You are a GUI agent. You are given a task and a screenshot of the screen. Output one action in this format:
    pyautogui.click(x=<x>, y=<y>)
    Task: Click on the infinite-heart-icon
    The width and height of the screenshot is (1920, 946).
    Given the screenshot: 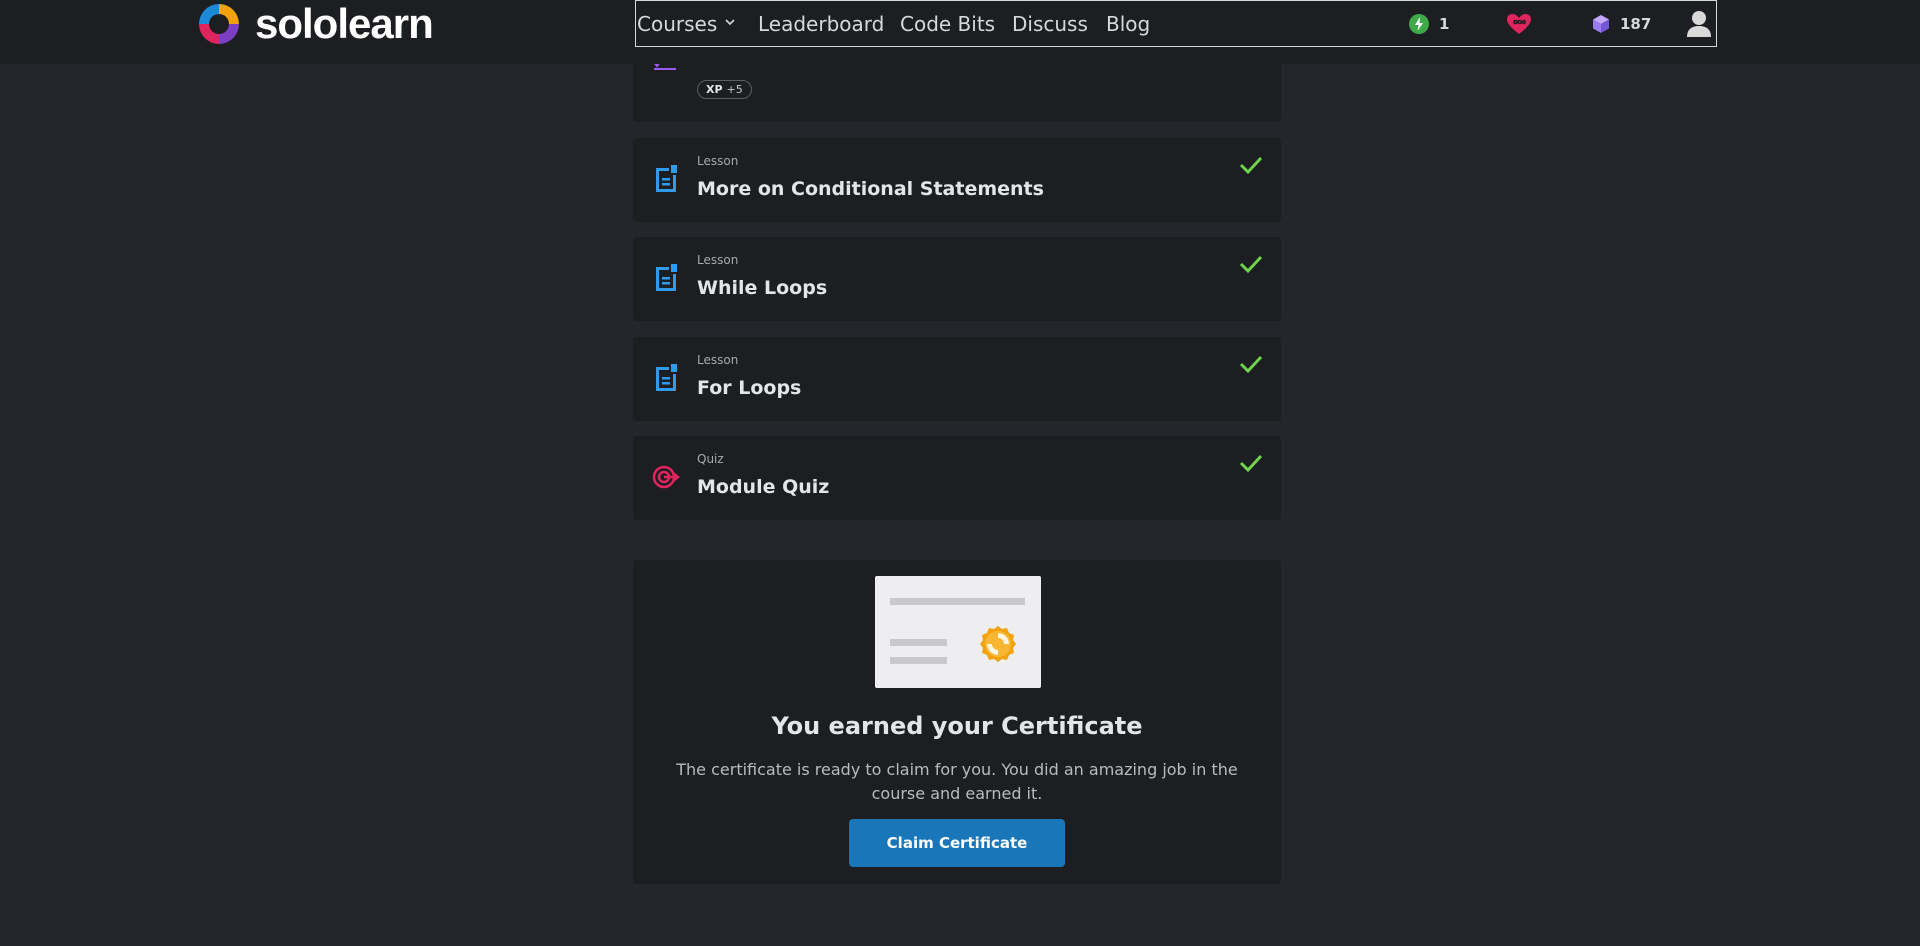 What is the action you would take?
    pyautogui.click(x=1519, y=24)
    